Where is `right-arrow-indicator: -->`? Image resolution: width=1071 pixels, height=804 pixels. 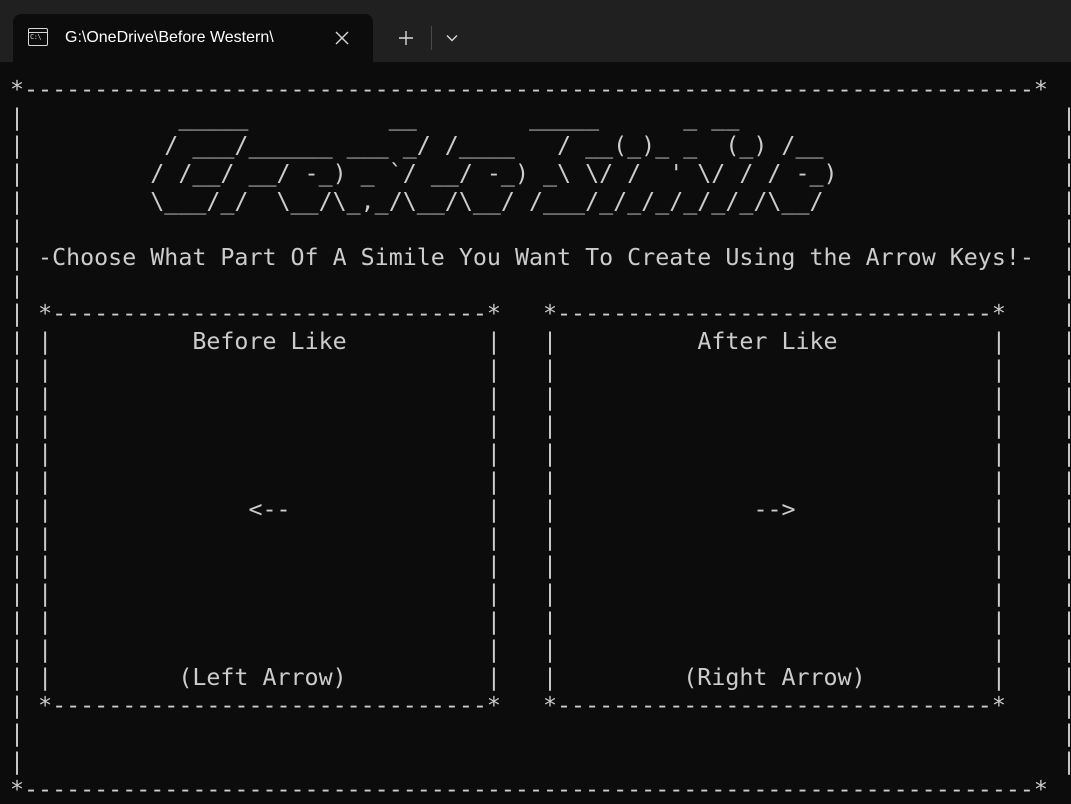
right-arrow-indicator: --> is located at coordinates (774, 509).